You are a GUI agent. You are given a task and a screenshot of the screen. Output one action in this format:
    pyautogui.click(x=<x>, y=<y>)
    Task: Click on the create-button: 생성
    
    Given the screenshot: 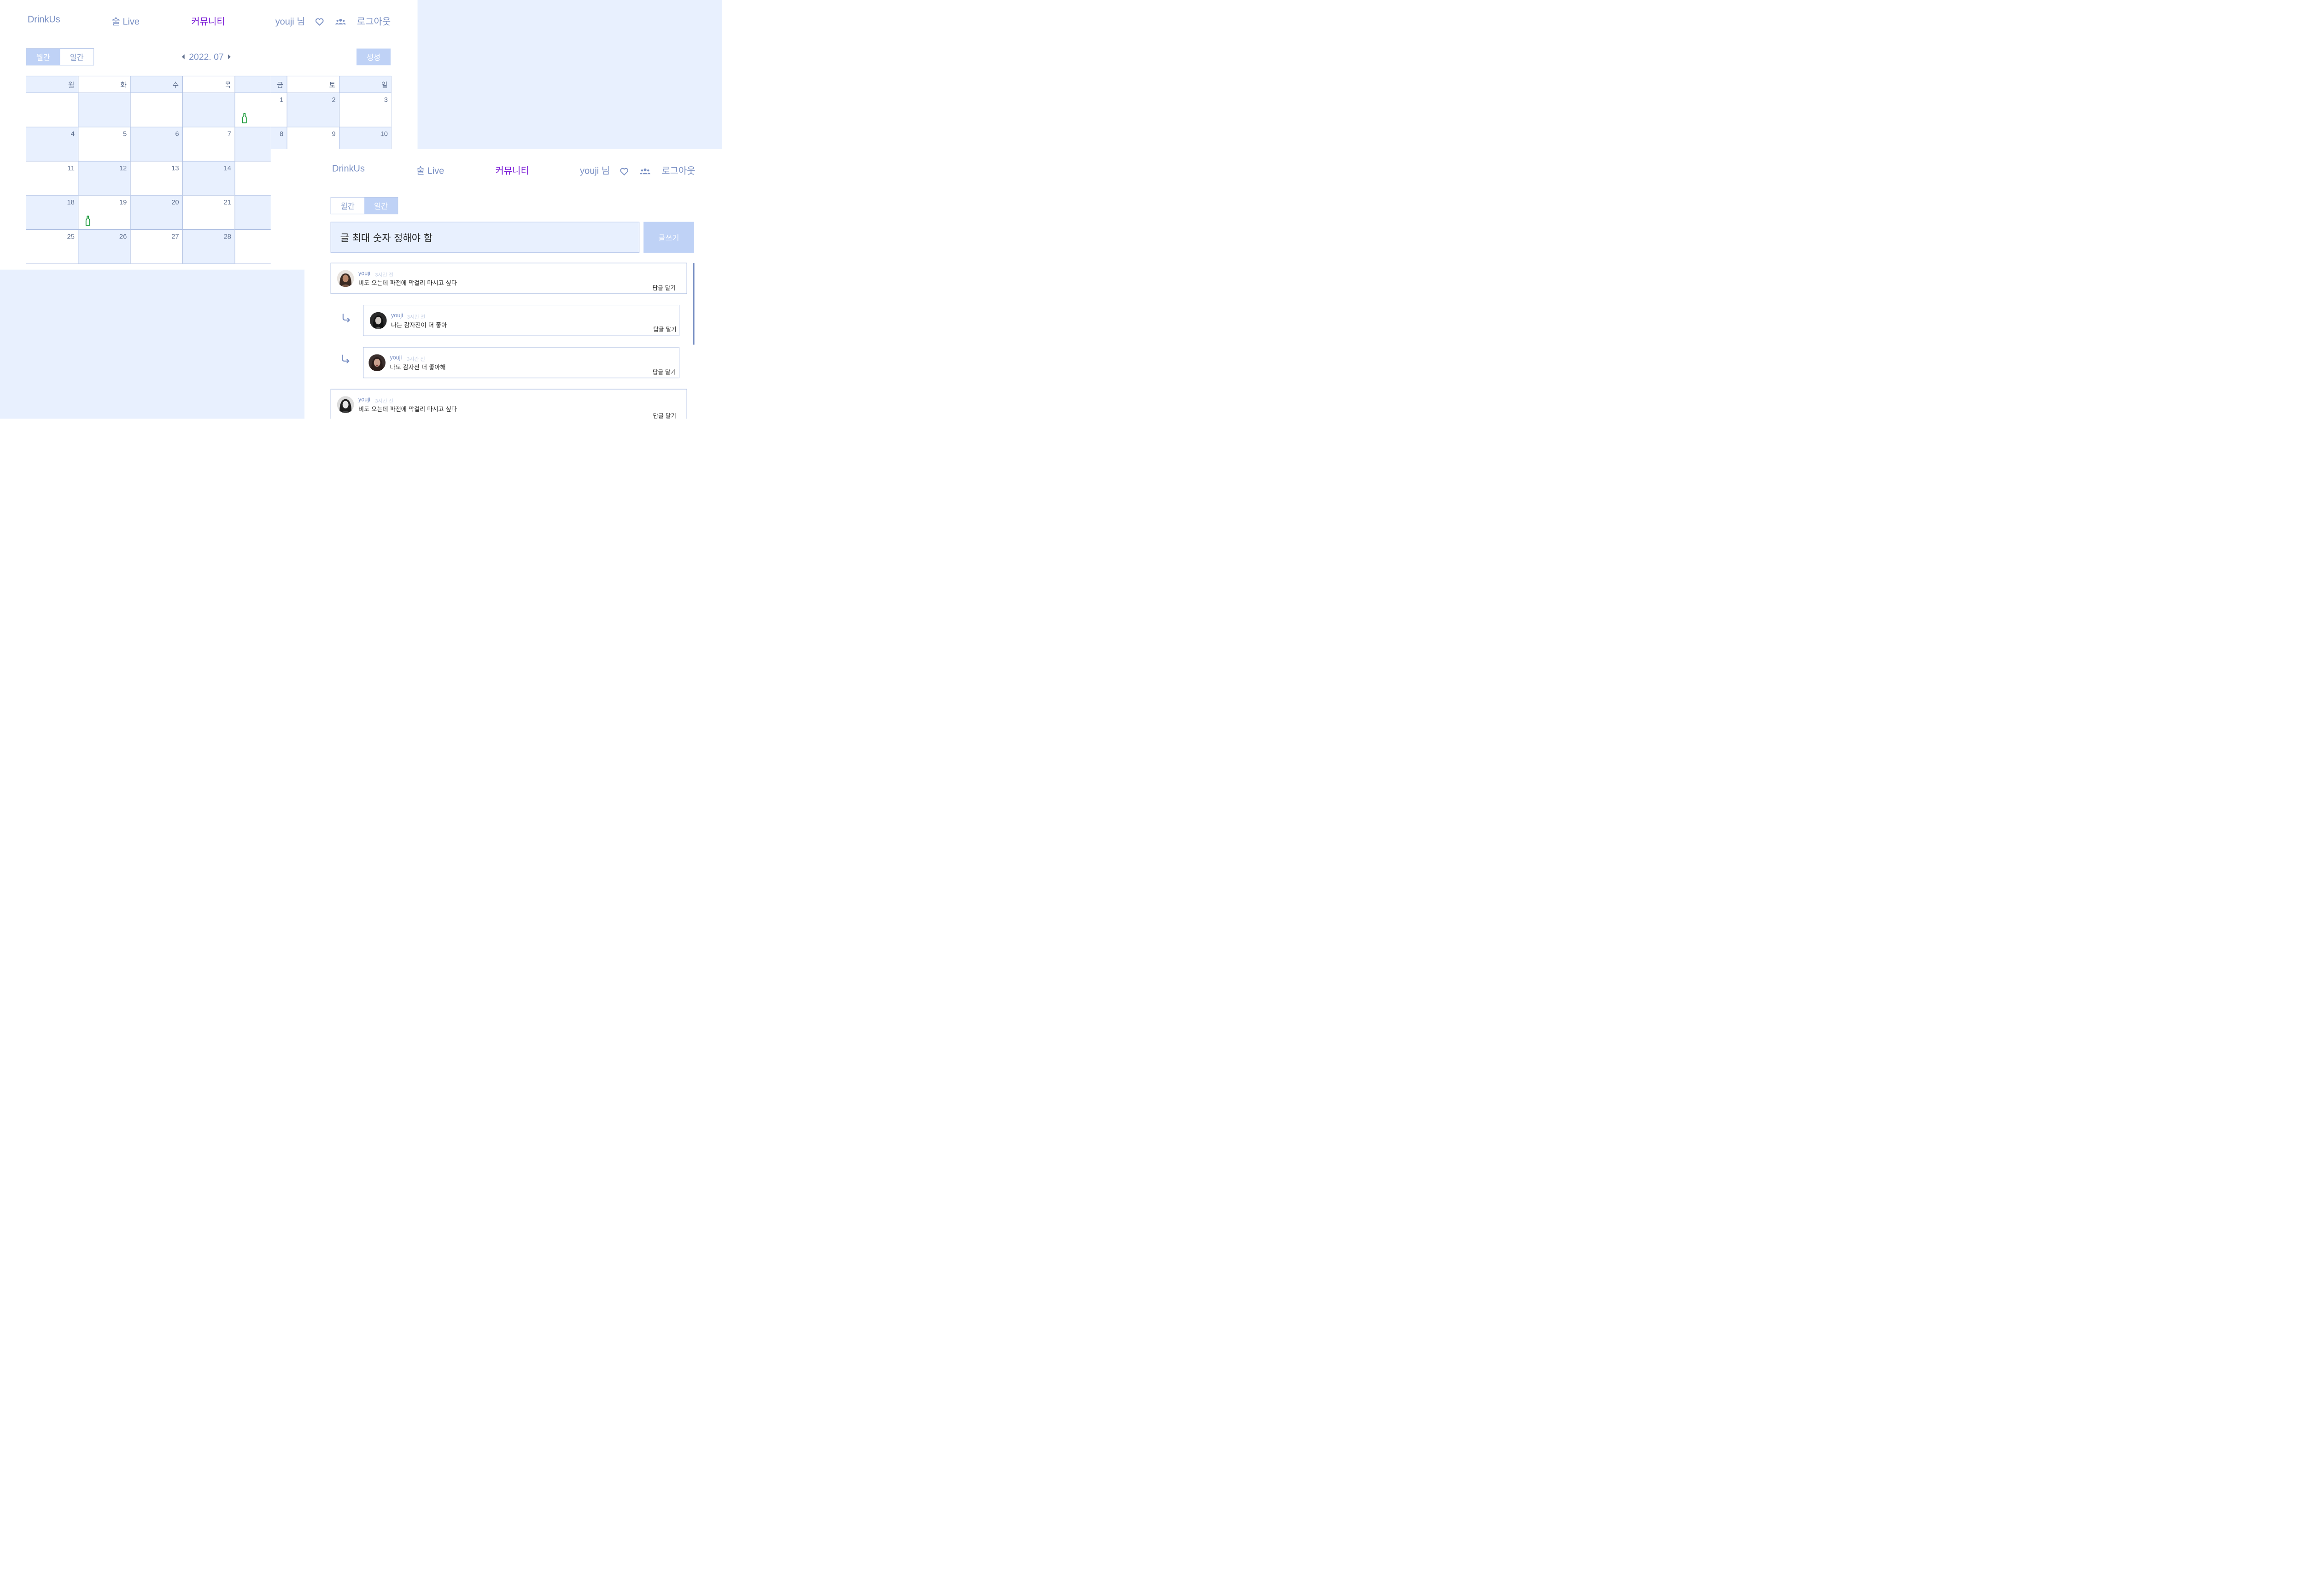 What is the action you would take?
    pyautogui.click(x=374, y=57)
    